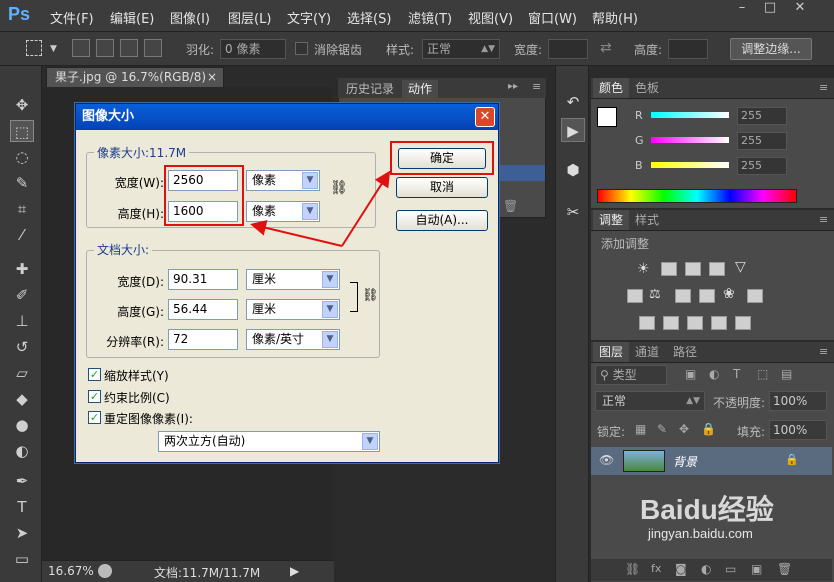 The image size is (834, 582). Describe the element at coordinates (22, 507) in the screenshot. I see `type-tool-icon: T` at that location.